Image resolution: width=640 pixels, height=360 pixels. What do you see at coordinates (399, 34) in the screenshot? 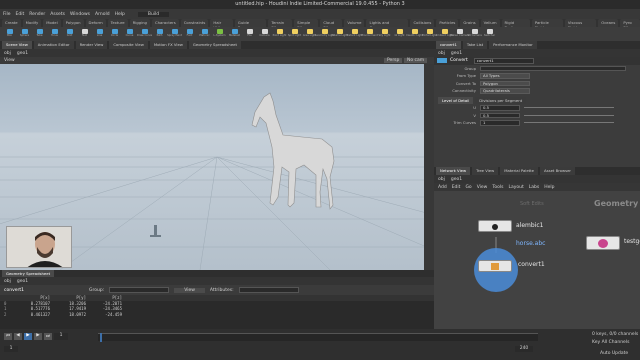
I see `tool-gi-light-button: GI Light` at bounding box center [399, 34].